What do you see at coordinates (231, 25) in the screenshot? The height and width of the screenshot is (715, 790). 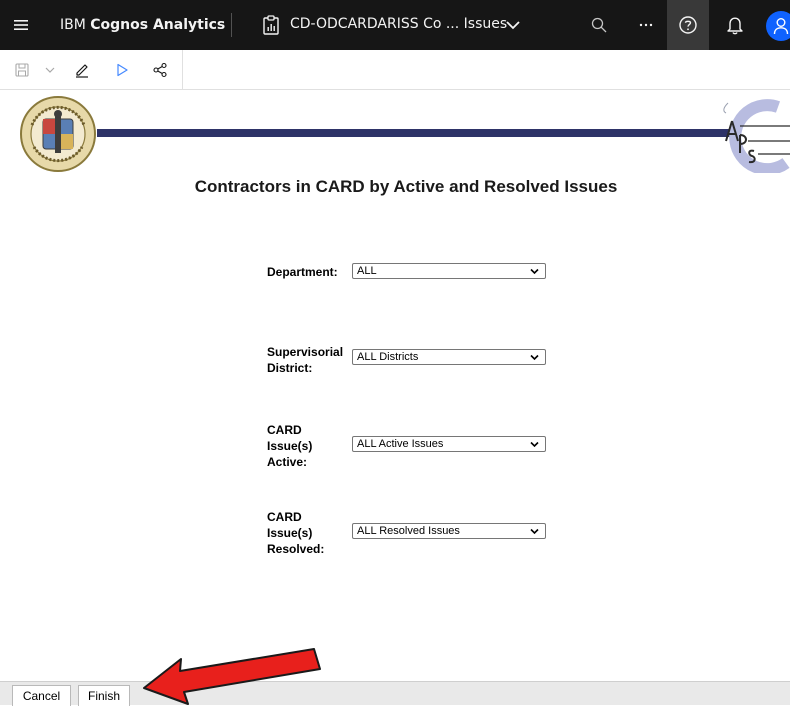 I see `header-divider` at bounding box center [231, 25].